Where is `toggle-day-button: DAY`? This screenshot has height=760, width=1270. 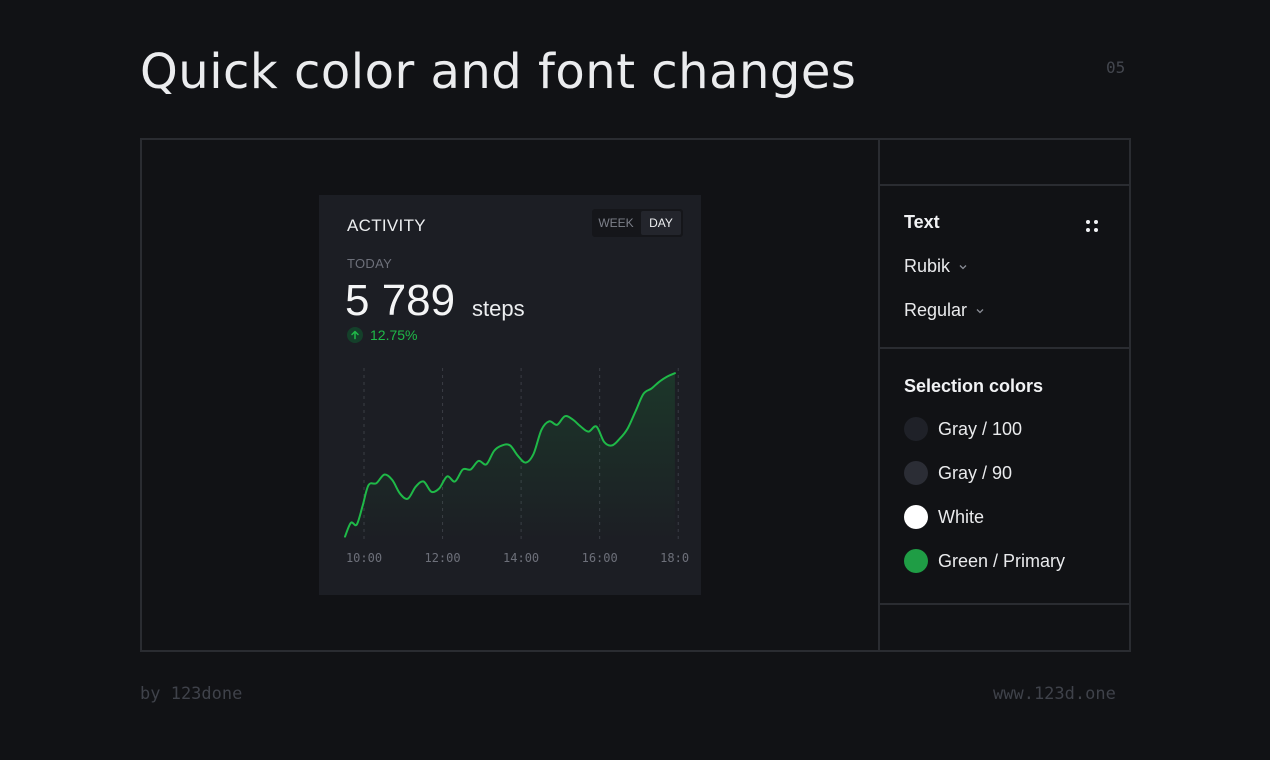 toggle-day-button: DAY is located at coordinates (661, 223).